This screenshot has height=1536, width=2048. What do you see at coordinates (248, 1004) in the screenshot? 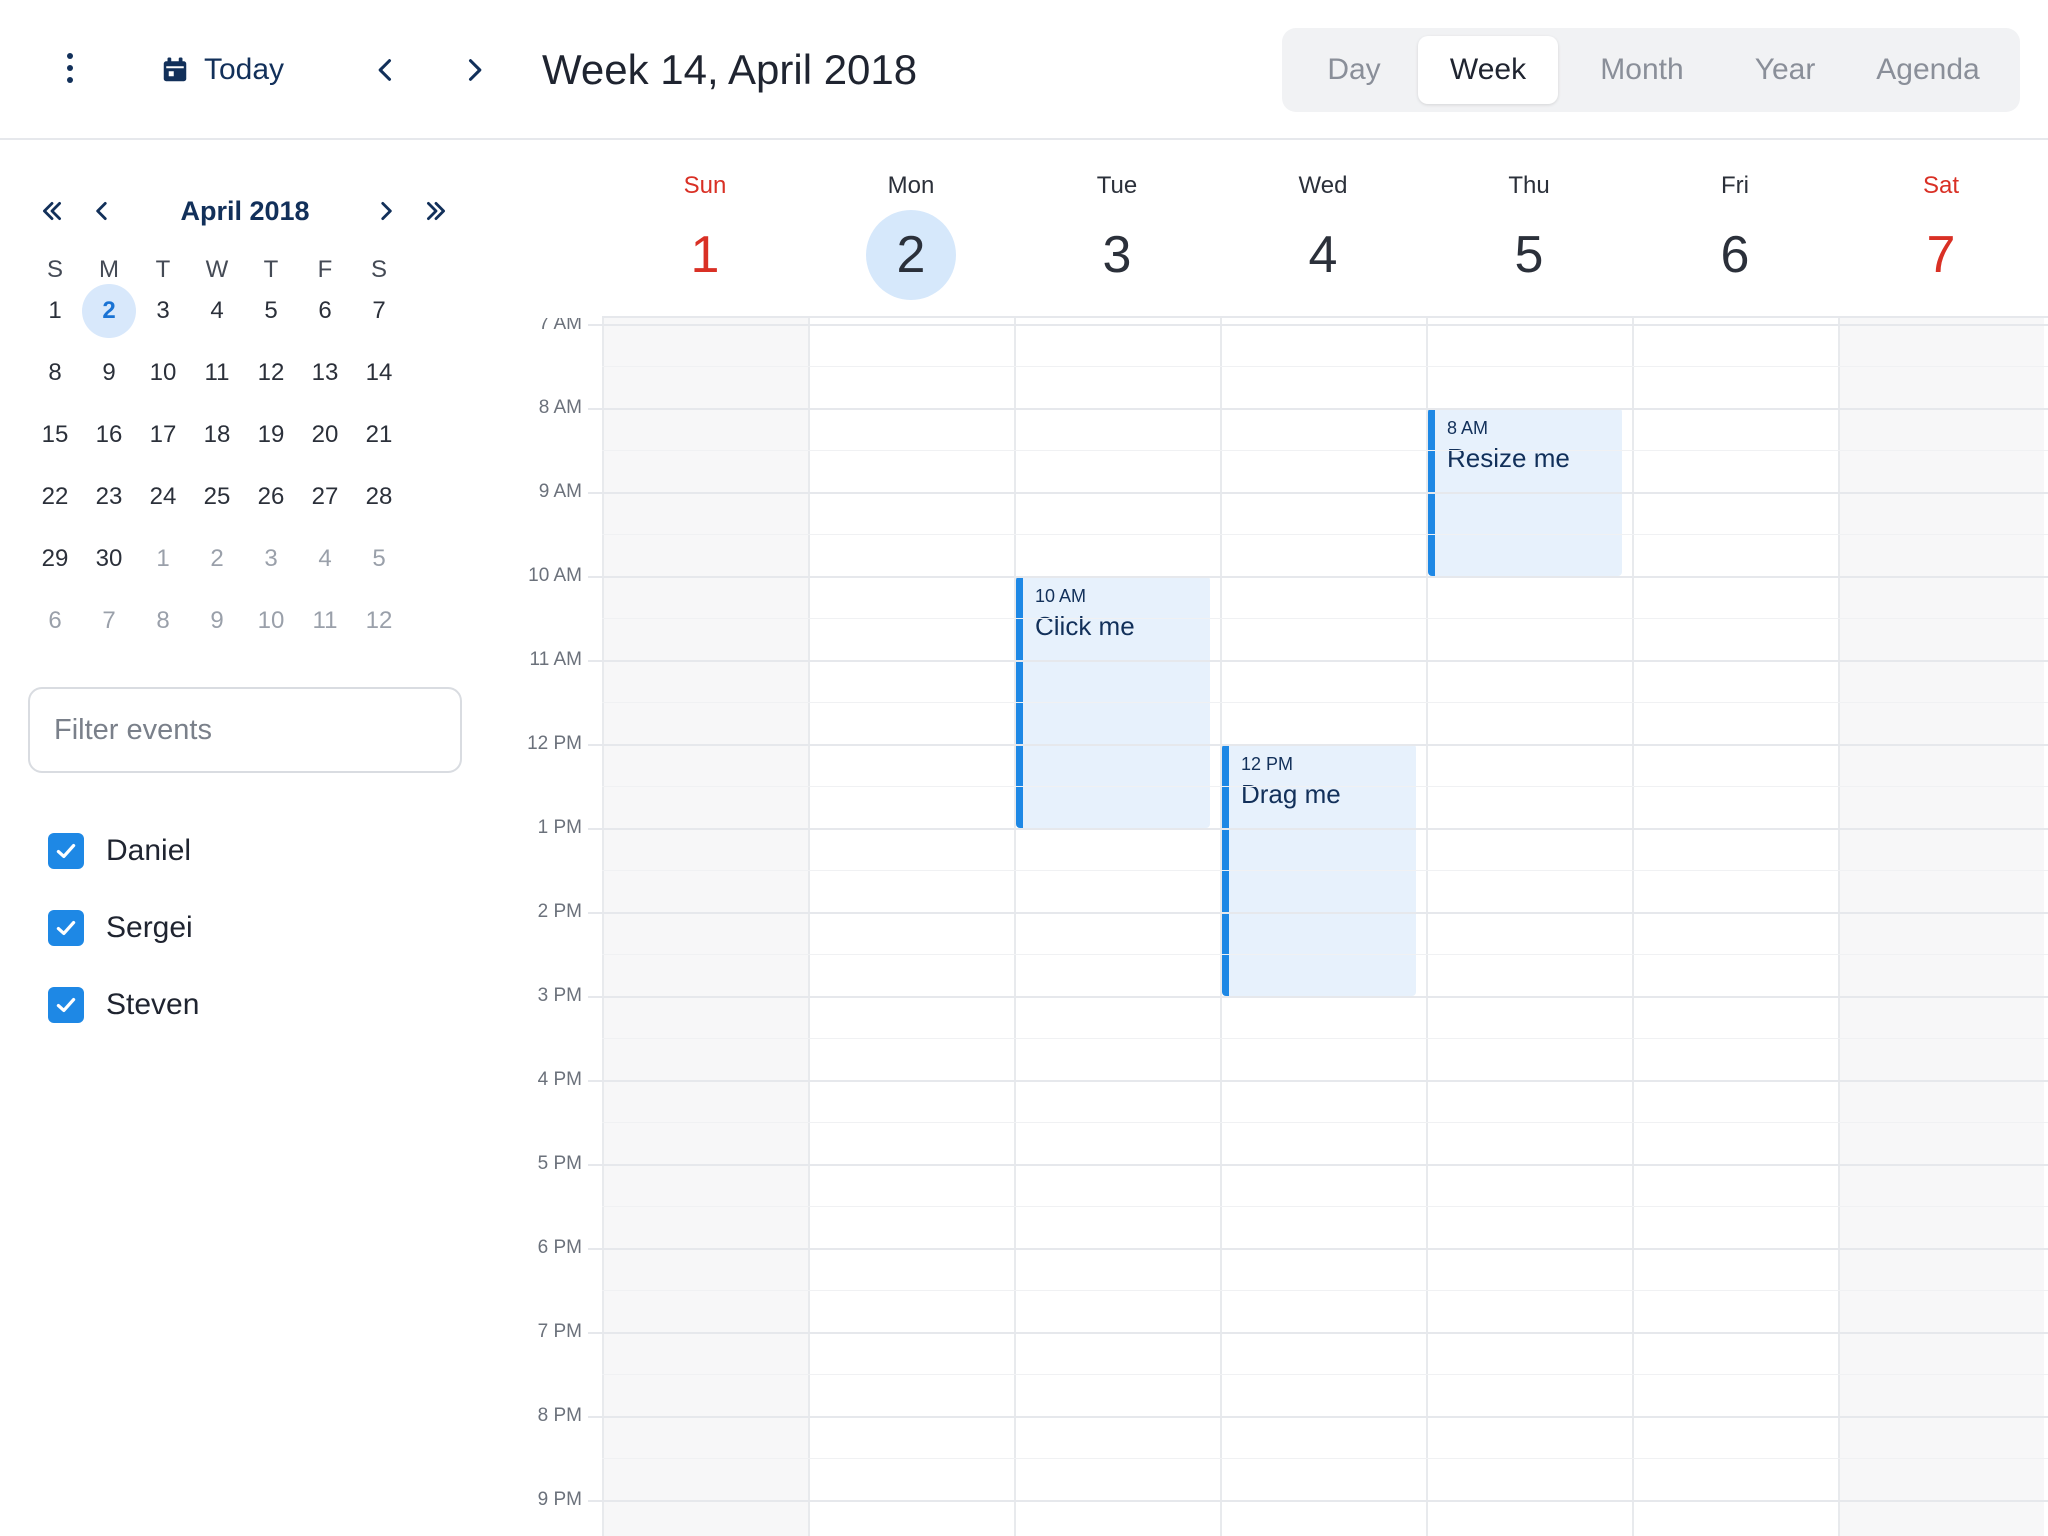
I see `person-filter-steven: Steven` at bounding box center [248, 1004].